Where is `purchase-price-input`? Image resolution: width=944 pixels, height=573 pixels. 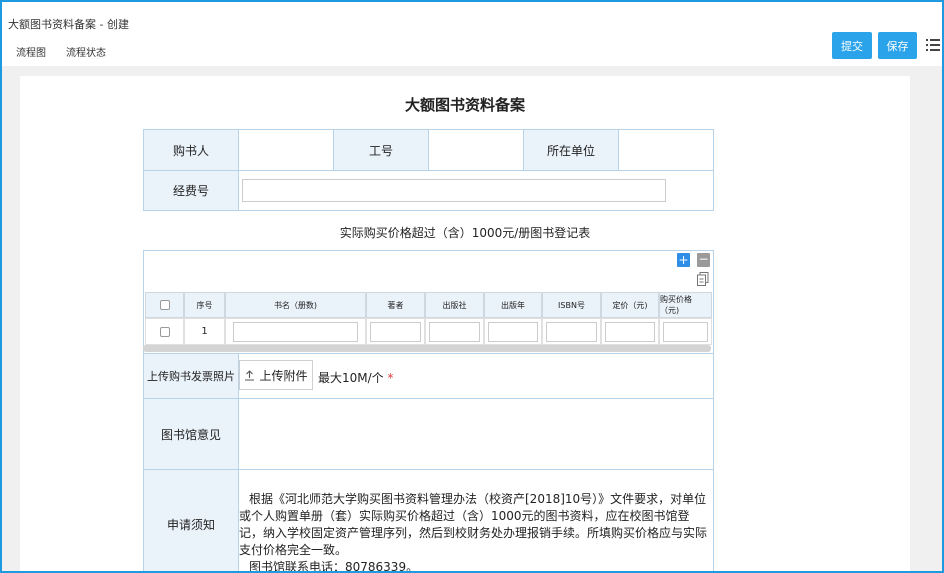 purchase-price-input is located at coordinates (685, 331).